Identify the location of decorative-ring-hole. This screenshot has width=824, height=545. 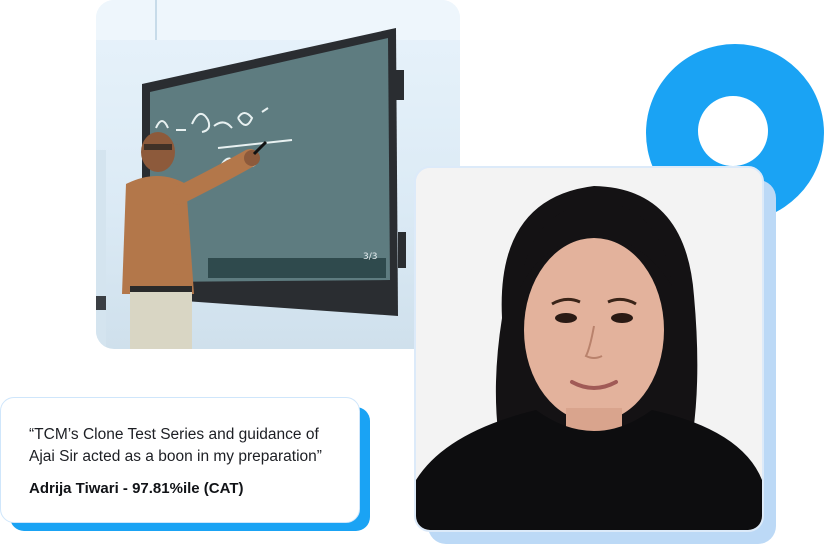
(733, 131).